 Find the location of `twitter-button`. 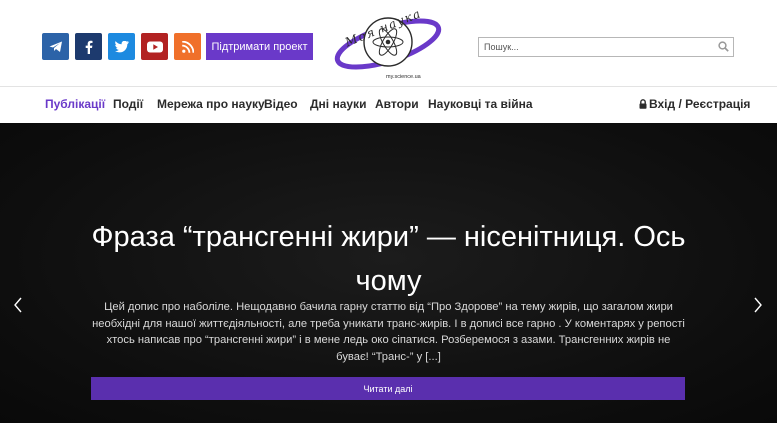

twitter-button is located at coordinates (121, 46).